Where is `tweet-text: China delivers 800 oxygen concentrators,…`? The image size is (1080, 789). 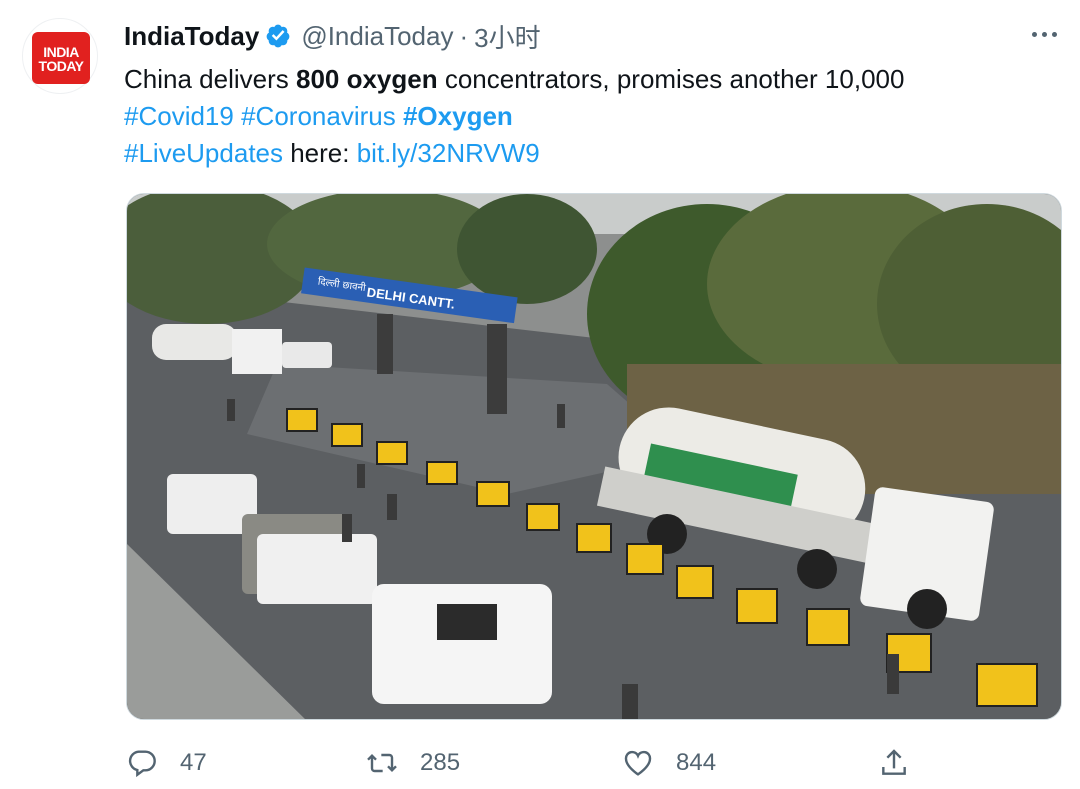
tweet-text: China delivers 800 oxygen concentrators,… is located at coordinates (584, 116).